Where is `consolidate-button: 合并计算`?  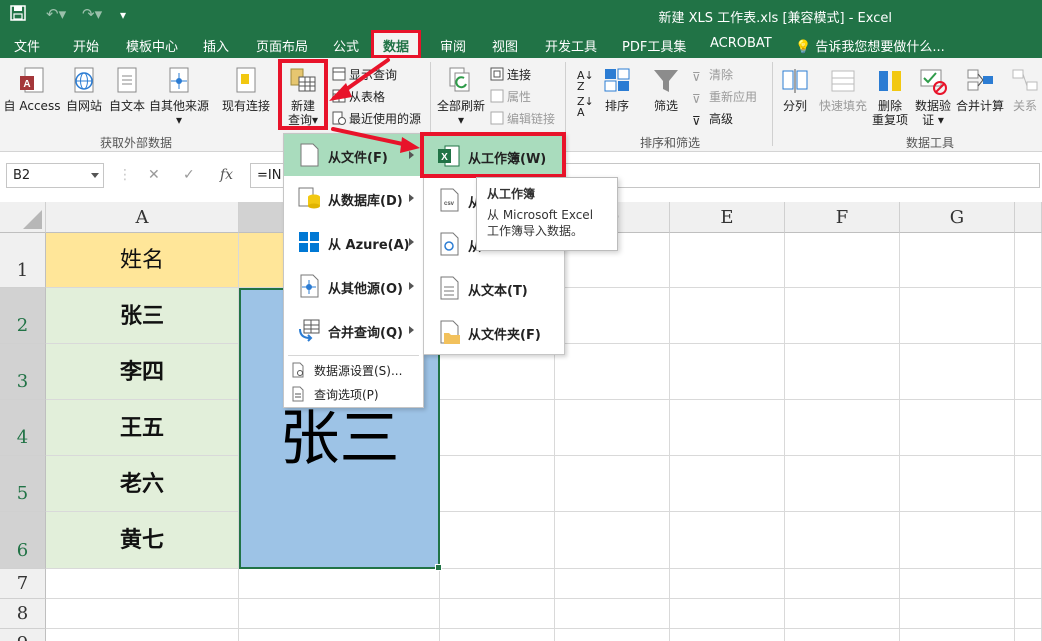
consolidate-button: 合并计算 is located at coordinates (980, 89).